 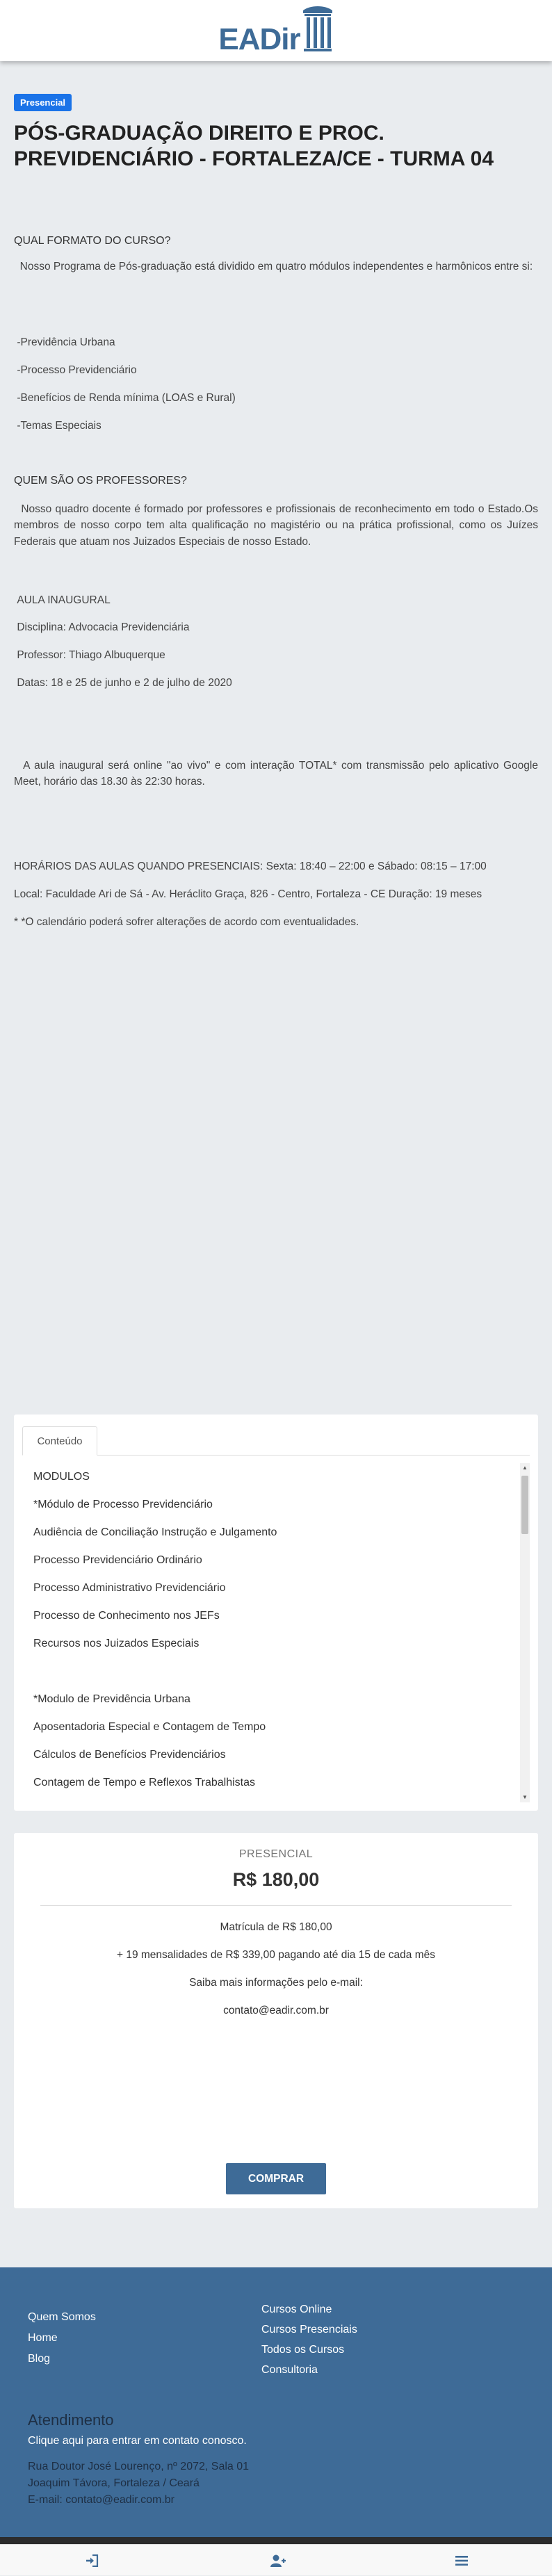 I want to click on price-divider, so click(x=276, y=1905).